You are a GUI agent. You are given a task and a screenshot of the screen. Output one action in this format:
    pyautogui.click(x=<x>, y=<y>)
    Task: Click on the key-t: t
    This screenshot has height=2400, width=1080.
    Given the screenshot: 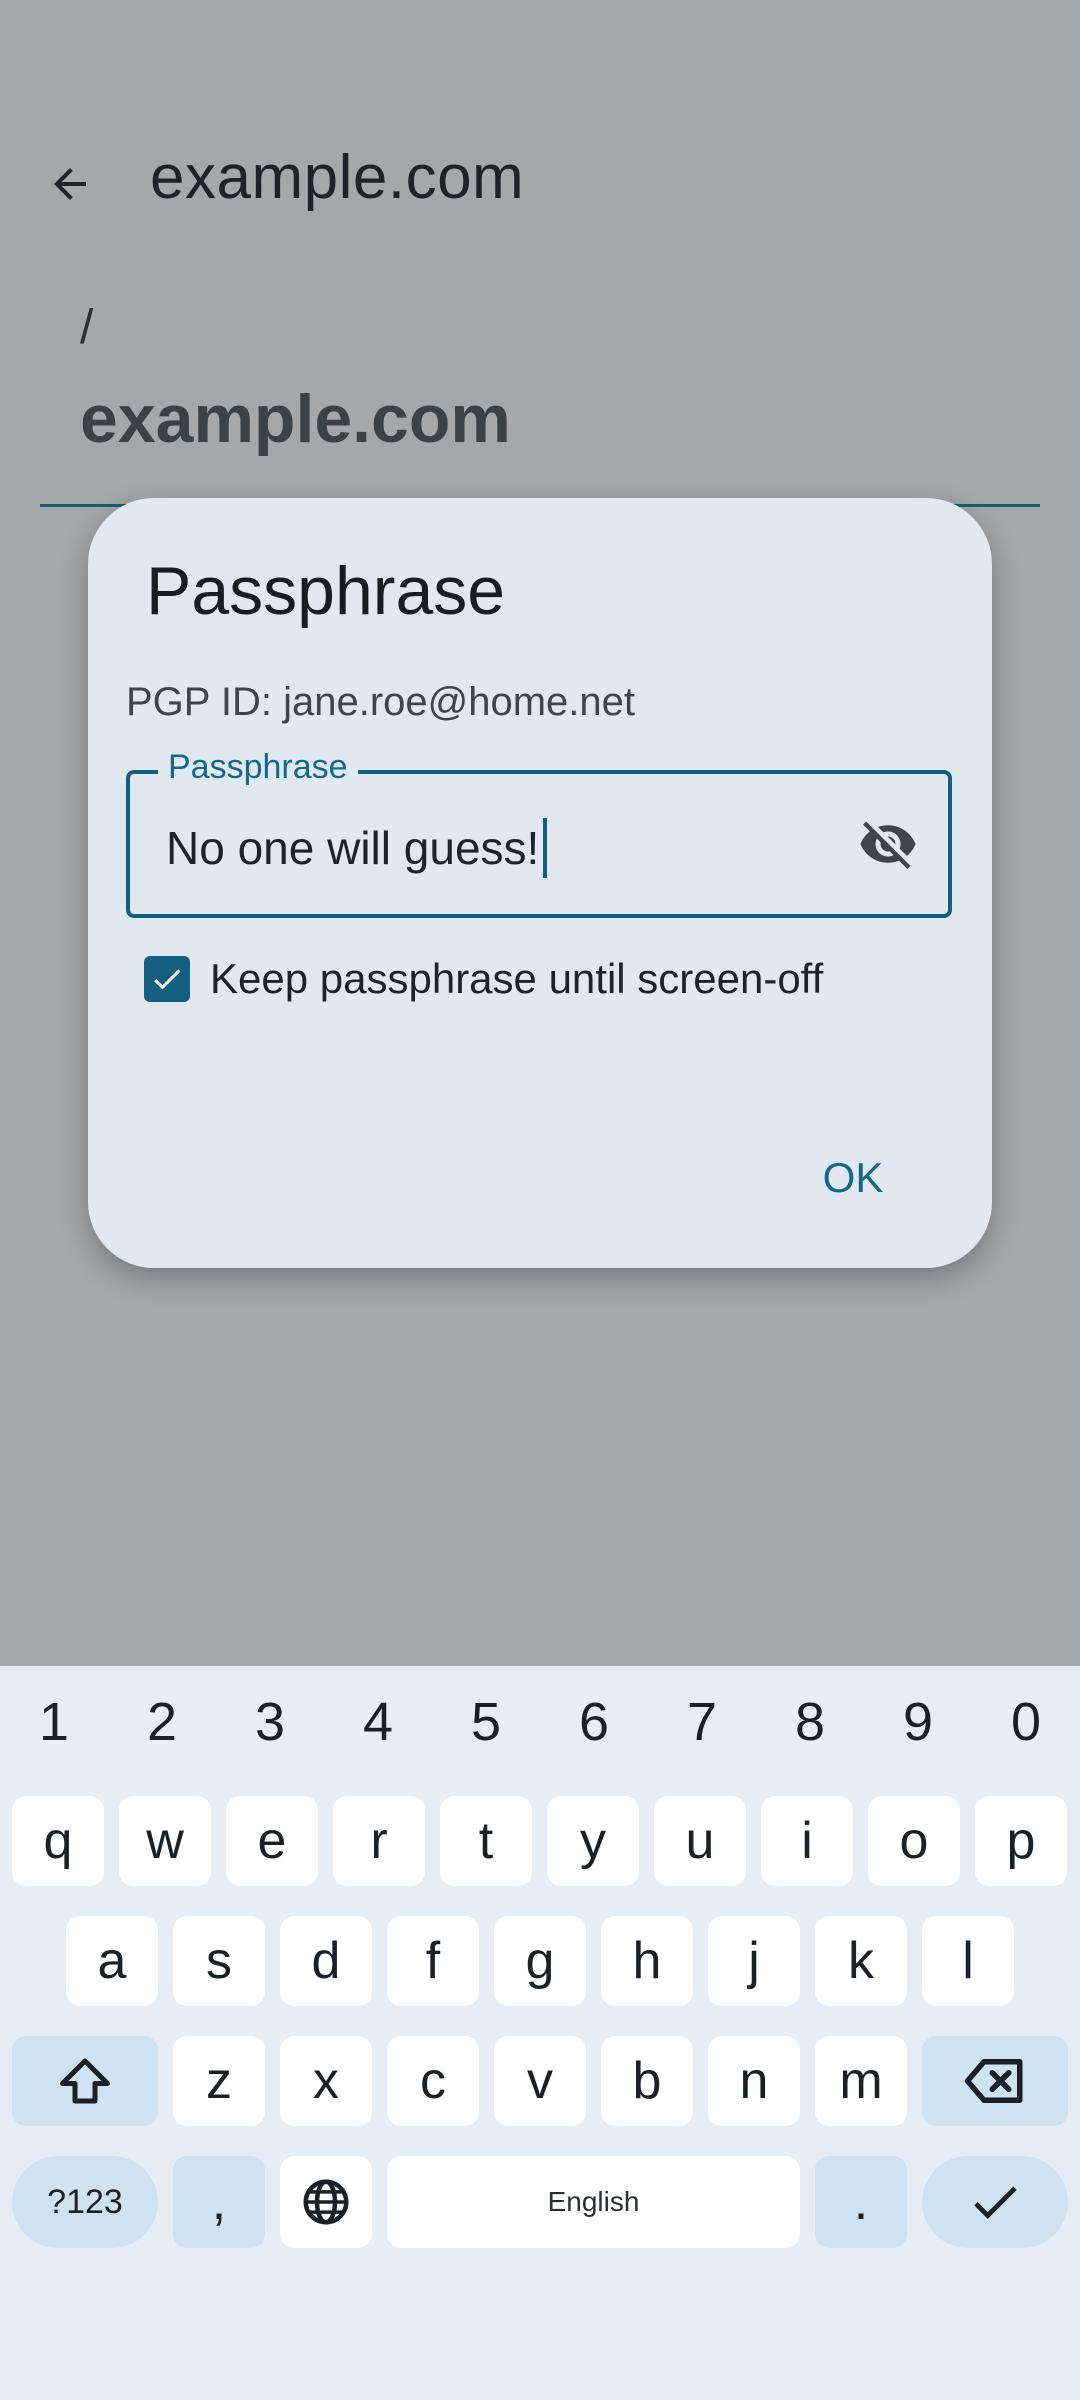 What is the action you would take?
    pyautogui.click(x=486, y=1841)
    